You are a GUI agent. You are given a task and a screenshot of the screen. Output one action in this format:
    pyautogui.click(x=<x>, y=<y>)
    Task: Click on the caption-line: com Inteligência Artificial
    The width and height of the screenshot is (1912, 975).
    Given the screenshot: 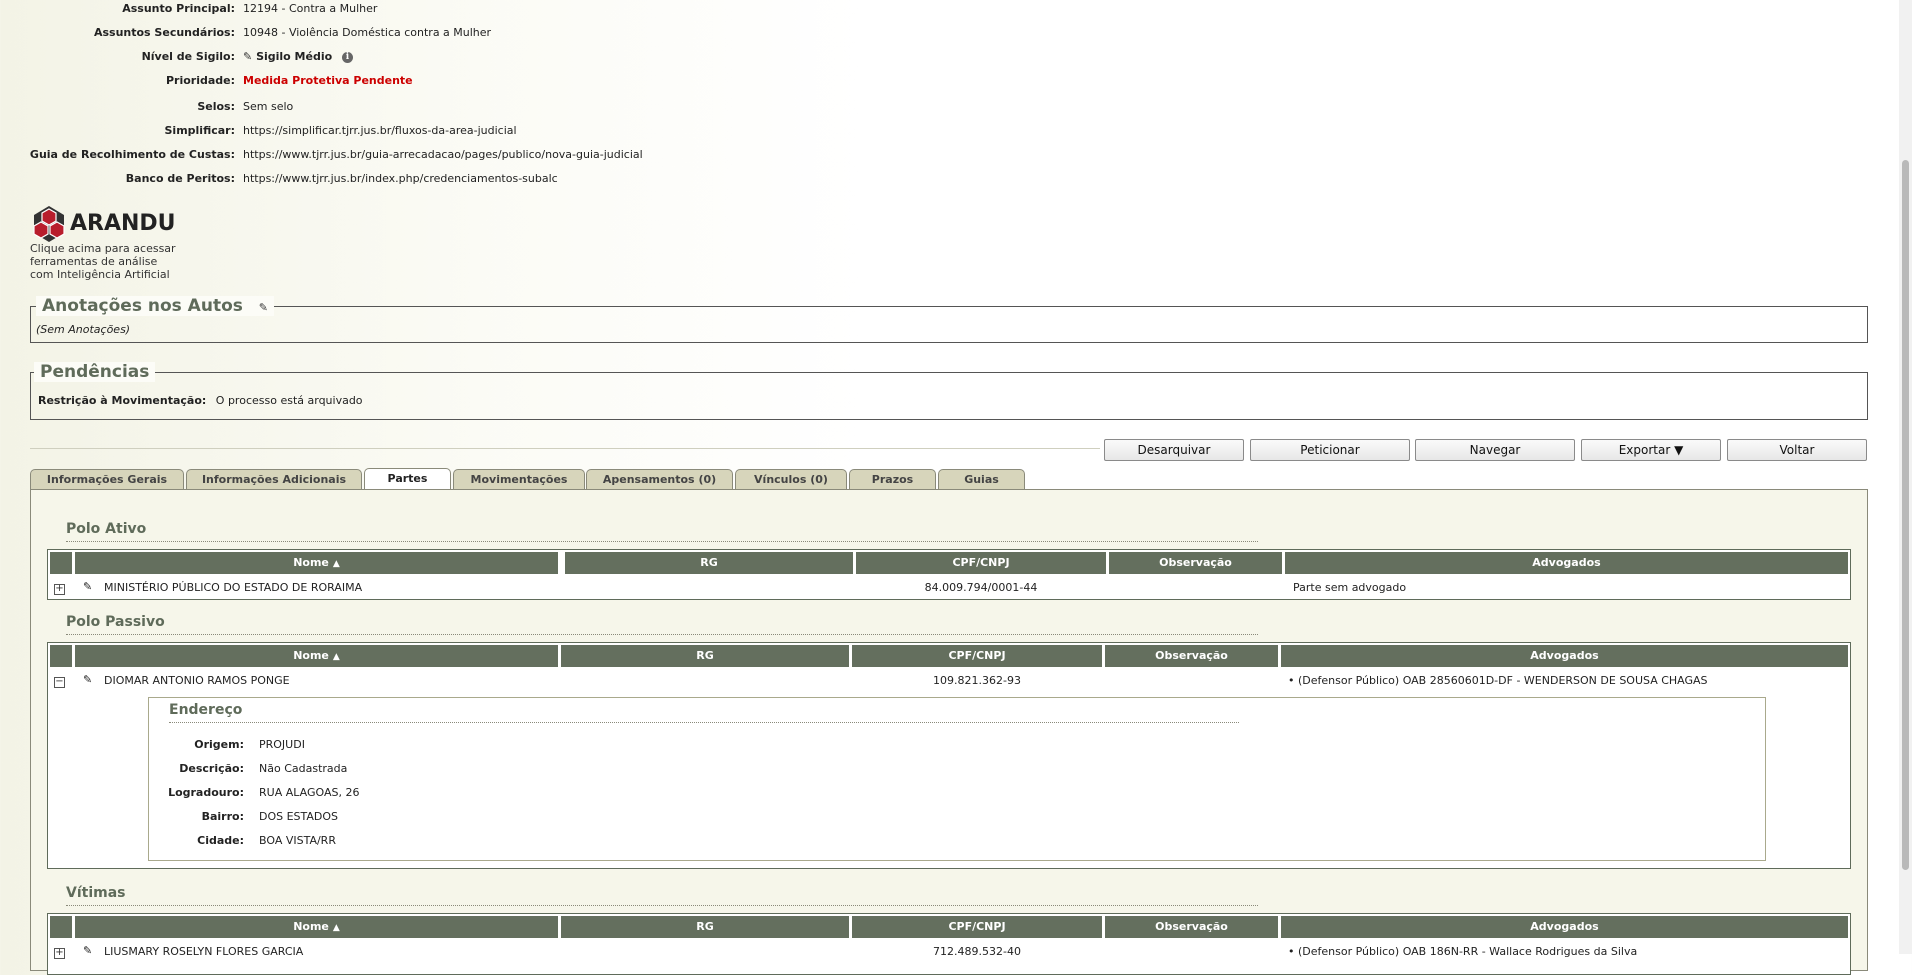 What is the action you would take?
    pyautogui.click(x=100, y=274)
    